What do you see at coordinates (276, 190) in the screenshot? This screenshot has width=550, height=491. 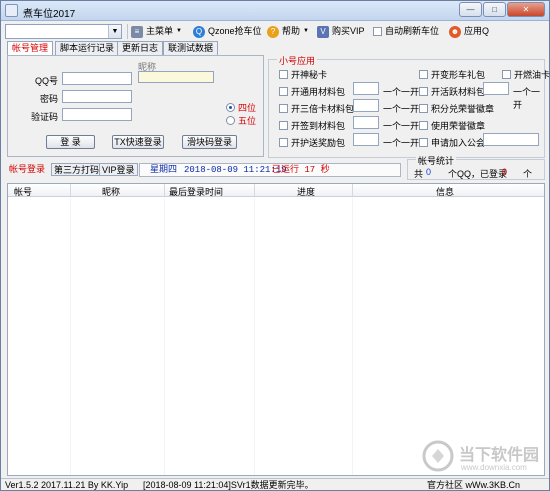 I see `table-header: 帐号 昵称 最后登录时间 进度 信息` at bounding box center [276, 190].